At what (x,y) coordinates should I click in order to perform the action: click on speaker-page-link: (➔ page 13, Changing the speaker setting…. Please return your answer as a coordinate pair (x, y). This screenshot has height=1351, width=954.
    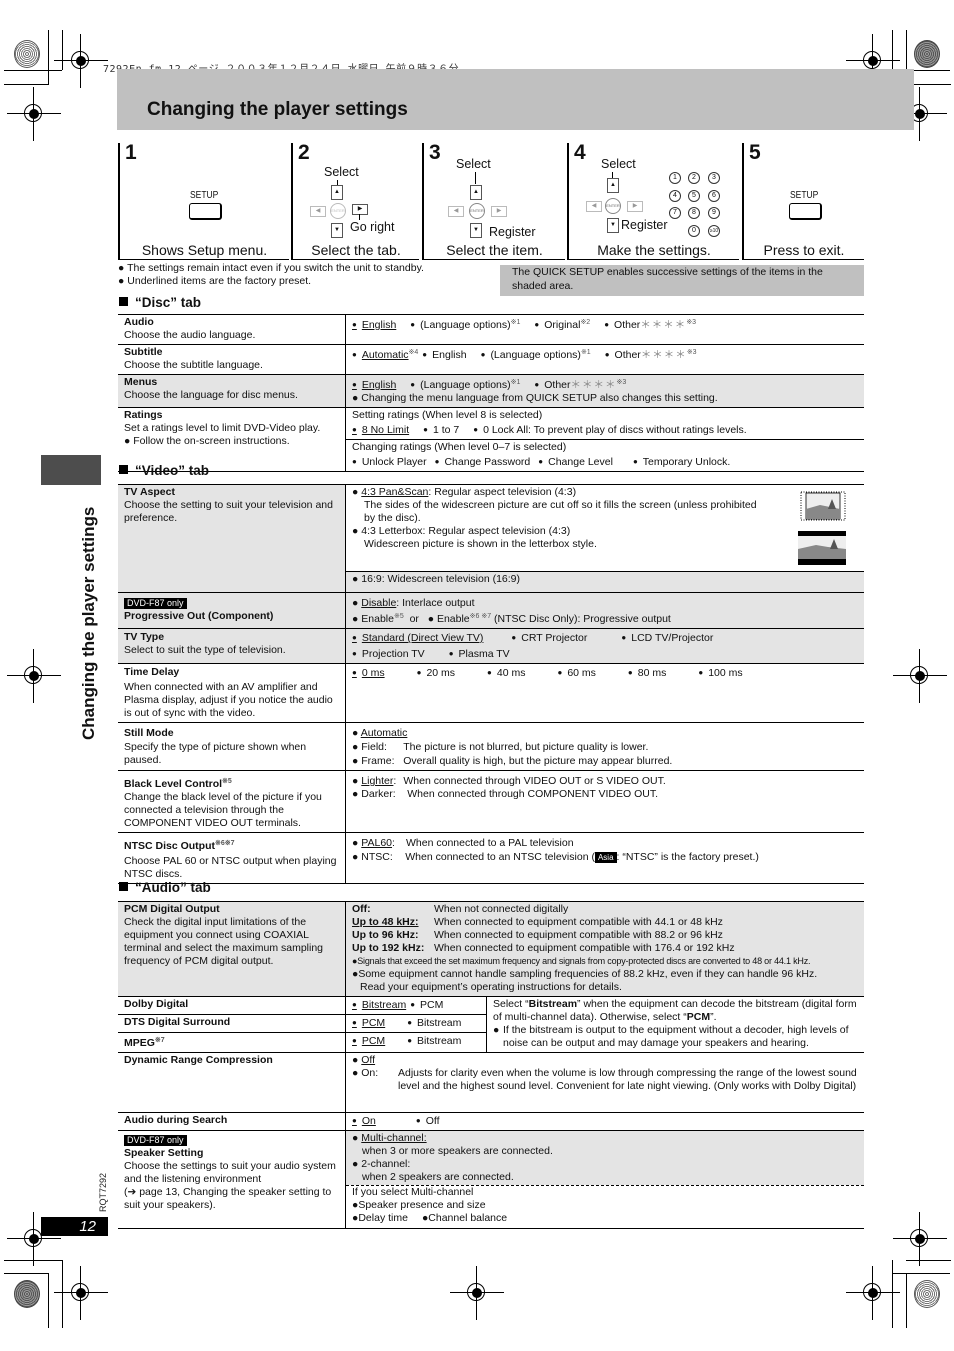
    Looking at the image, I should click on (231, 1199).